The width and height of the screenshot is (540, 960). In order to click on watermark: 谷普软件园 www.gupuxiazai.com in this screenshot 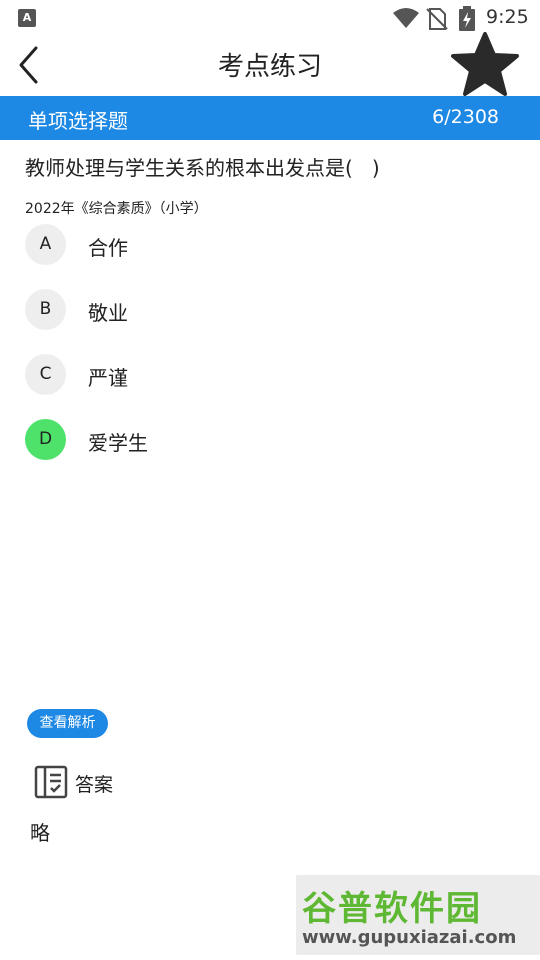, I will do `click(418, 915)`.